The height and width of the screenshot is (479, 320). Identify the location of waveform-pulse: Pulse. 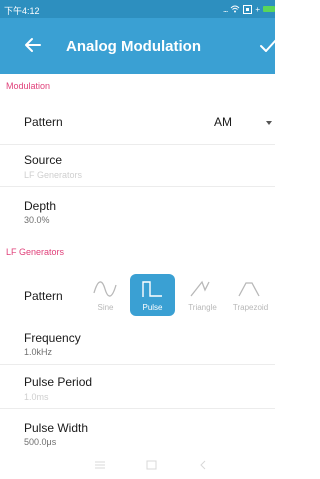
(152, 295).